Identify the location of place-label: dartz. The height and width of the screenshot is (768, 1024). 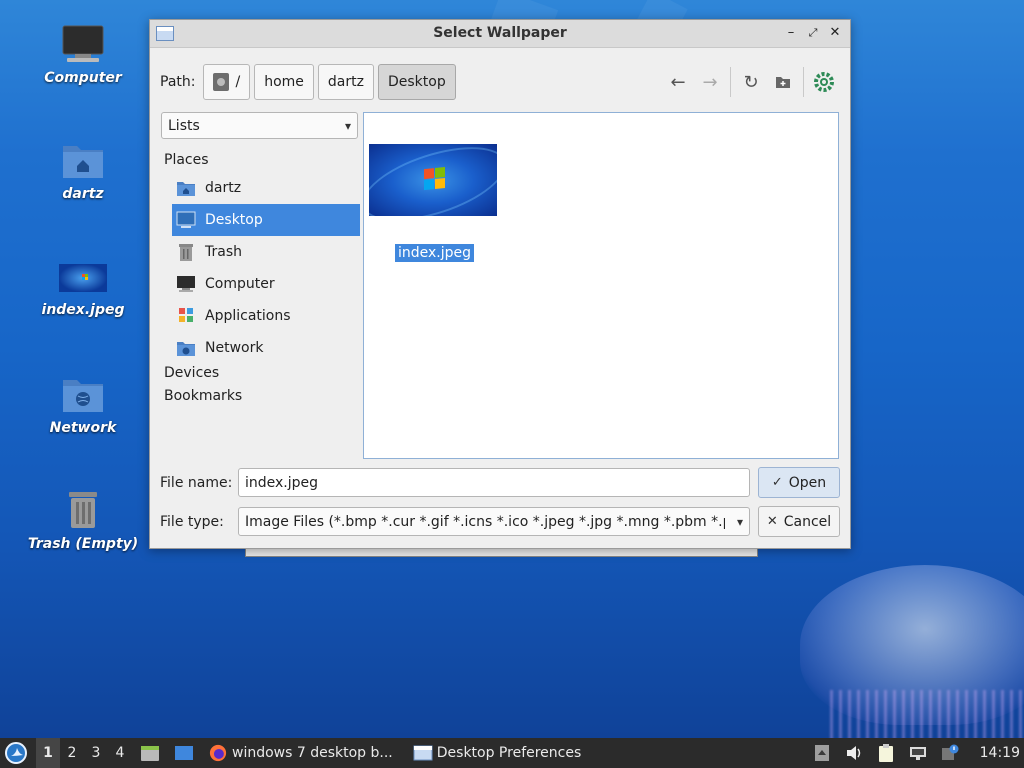
(223, 188).